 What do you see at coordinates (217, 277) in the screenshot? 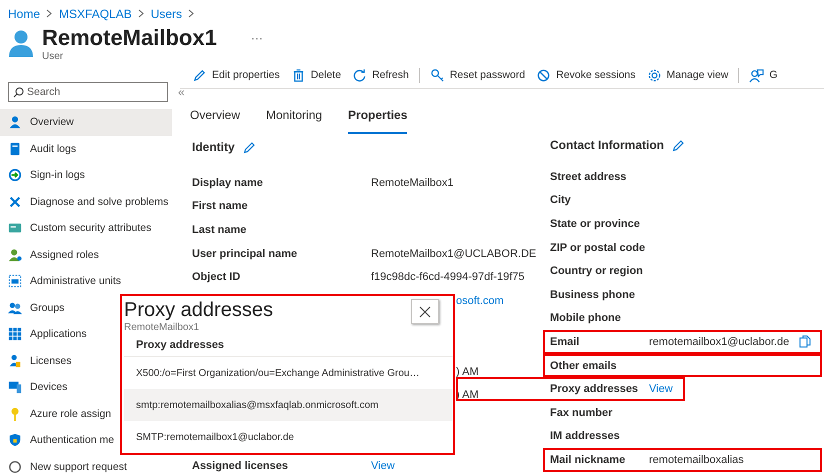
I see `field-label: Object ID` at bounding box center [217, 277].